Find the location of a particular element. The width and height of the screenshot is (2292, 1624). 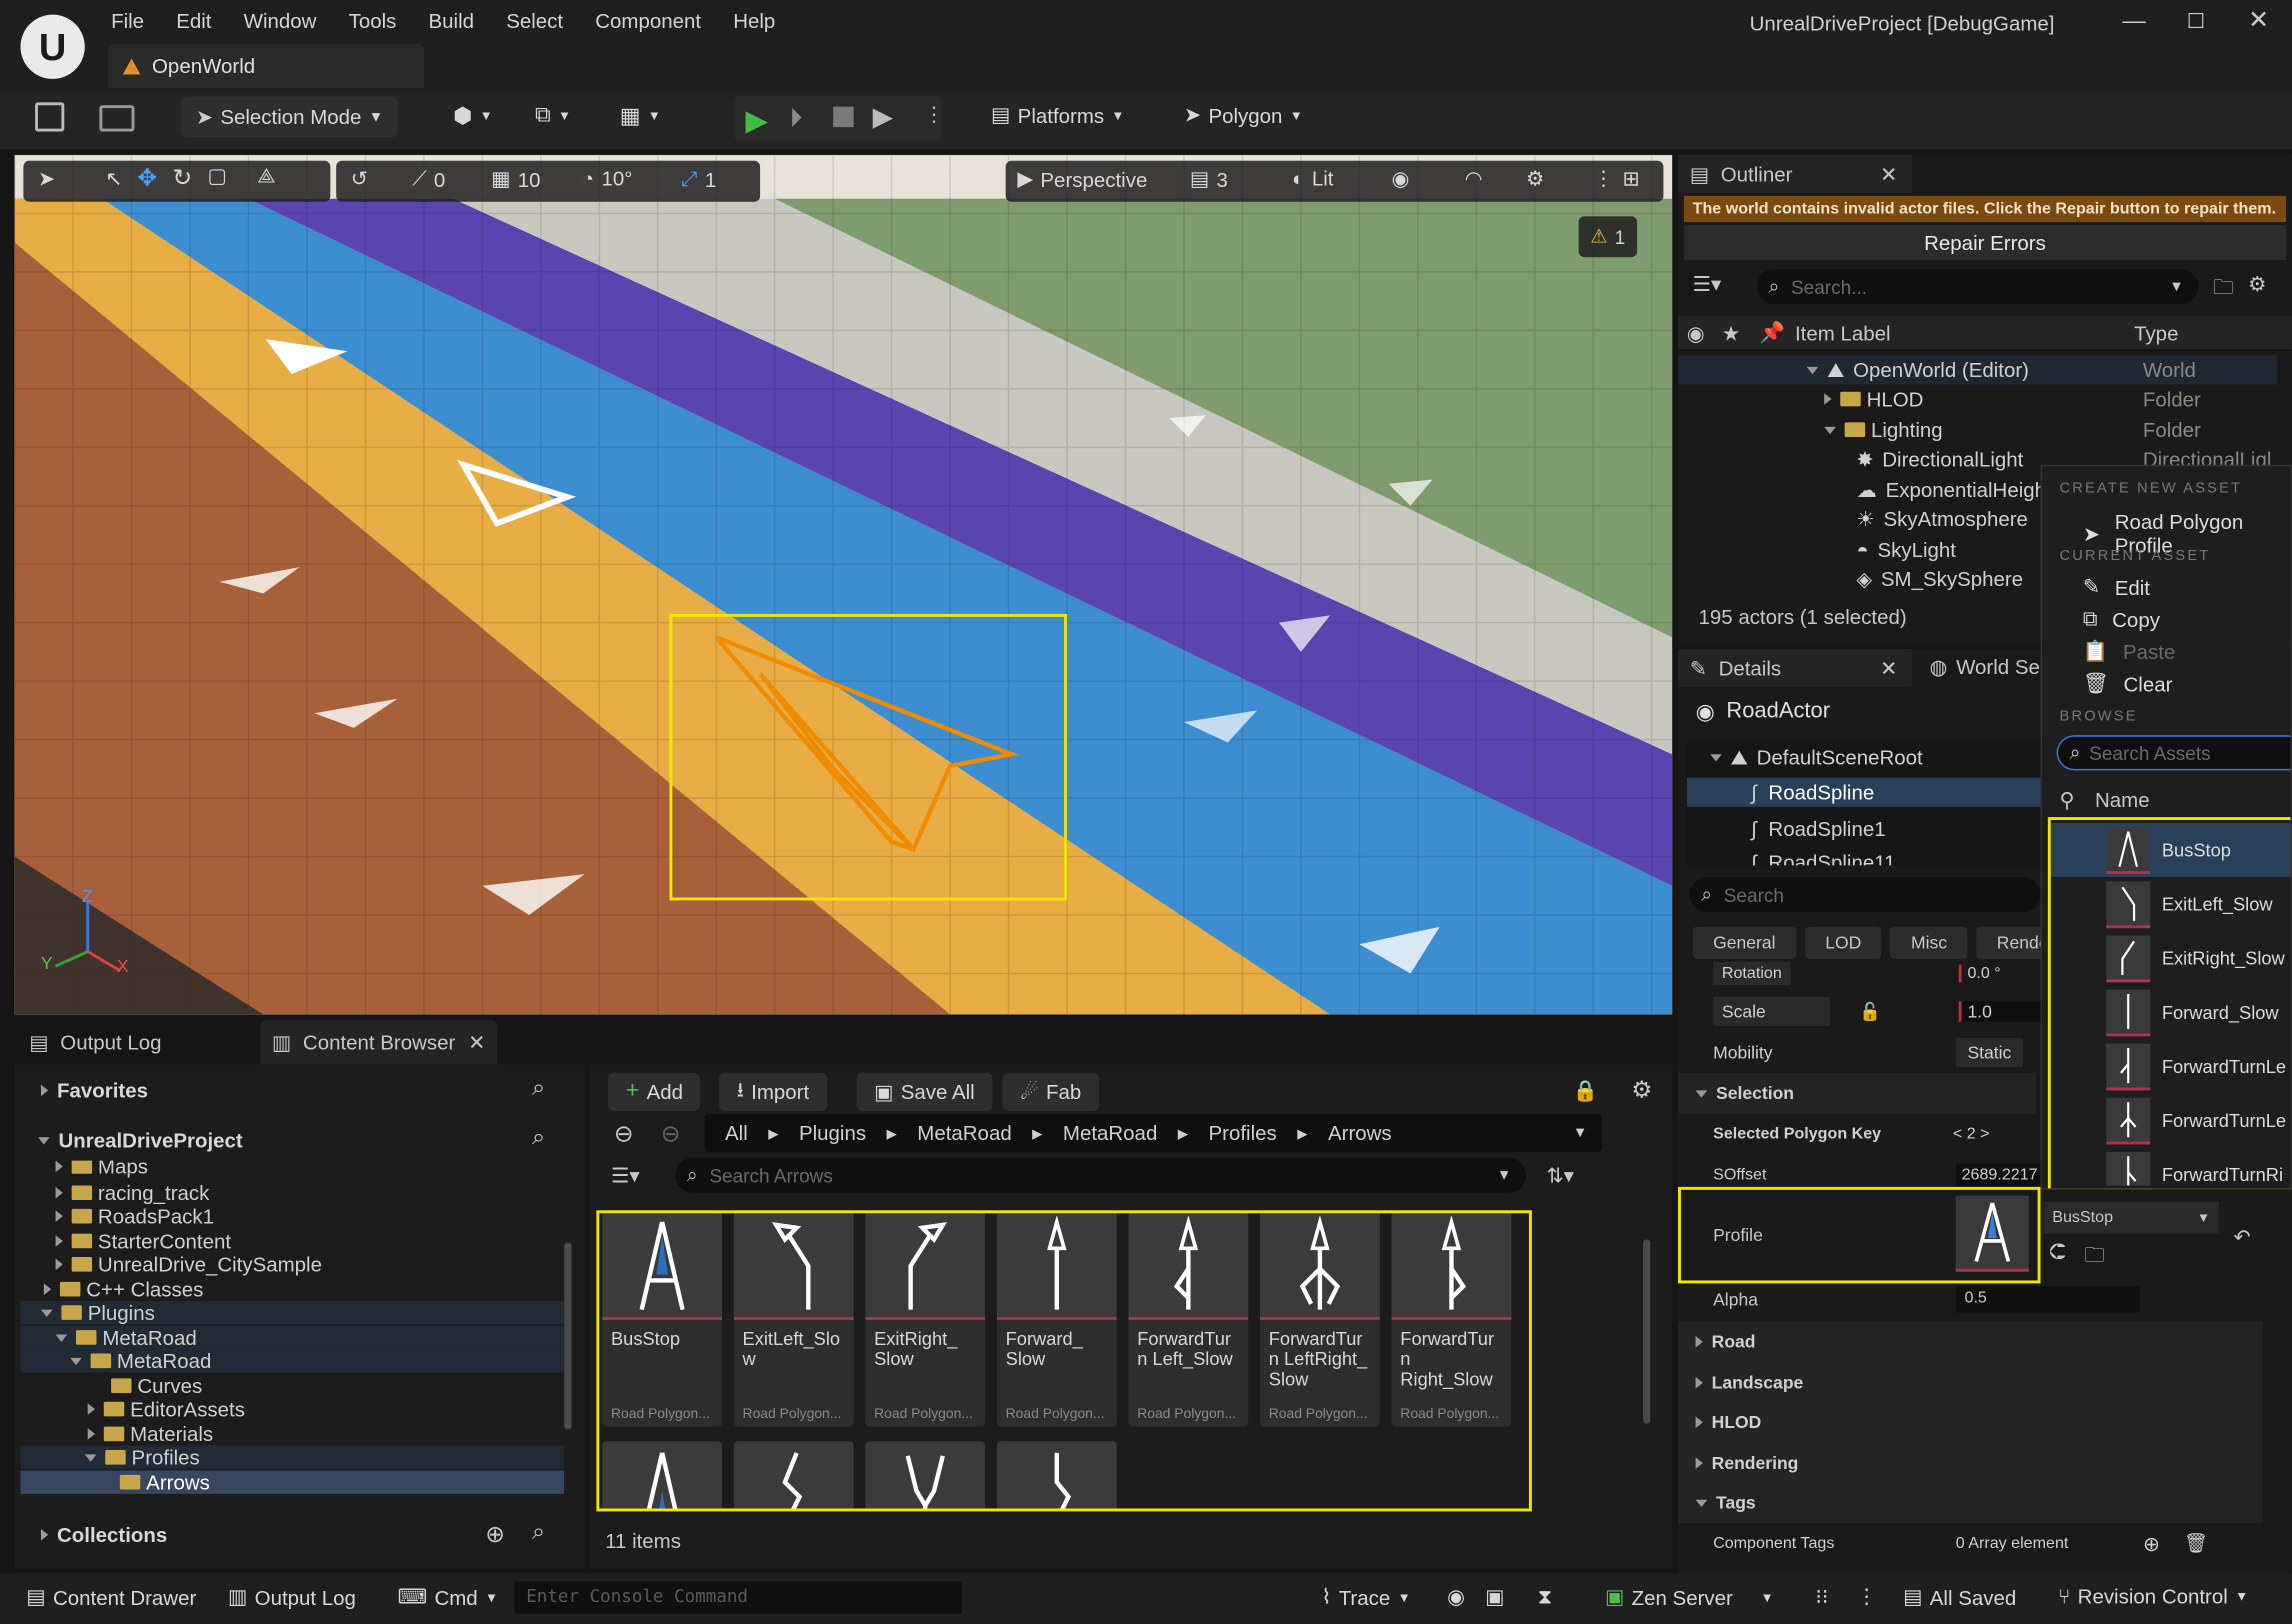

folder-row: racing_track is located at coordinates (292, 1192).